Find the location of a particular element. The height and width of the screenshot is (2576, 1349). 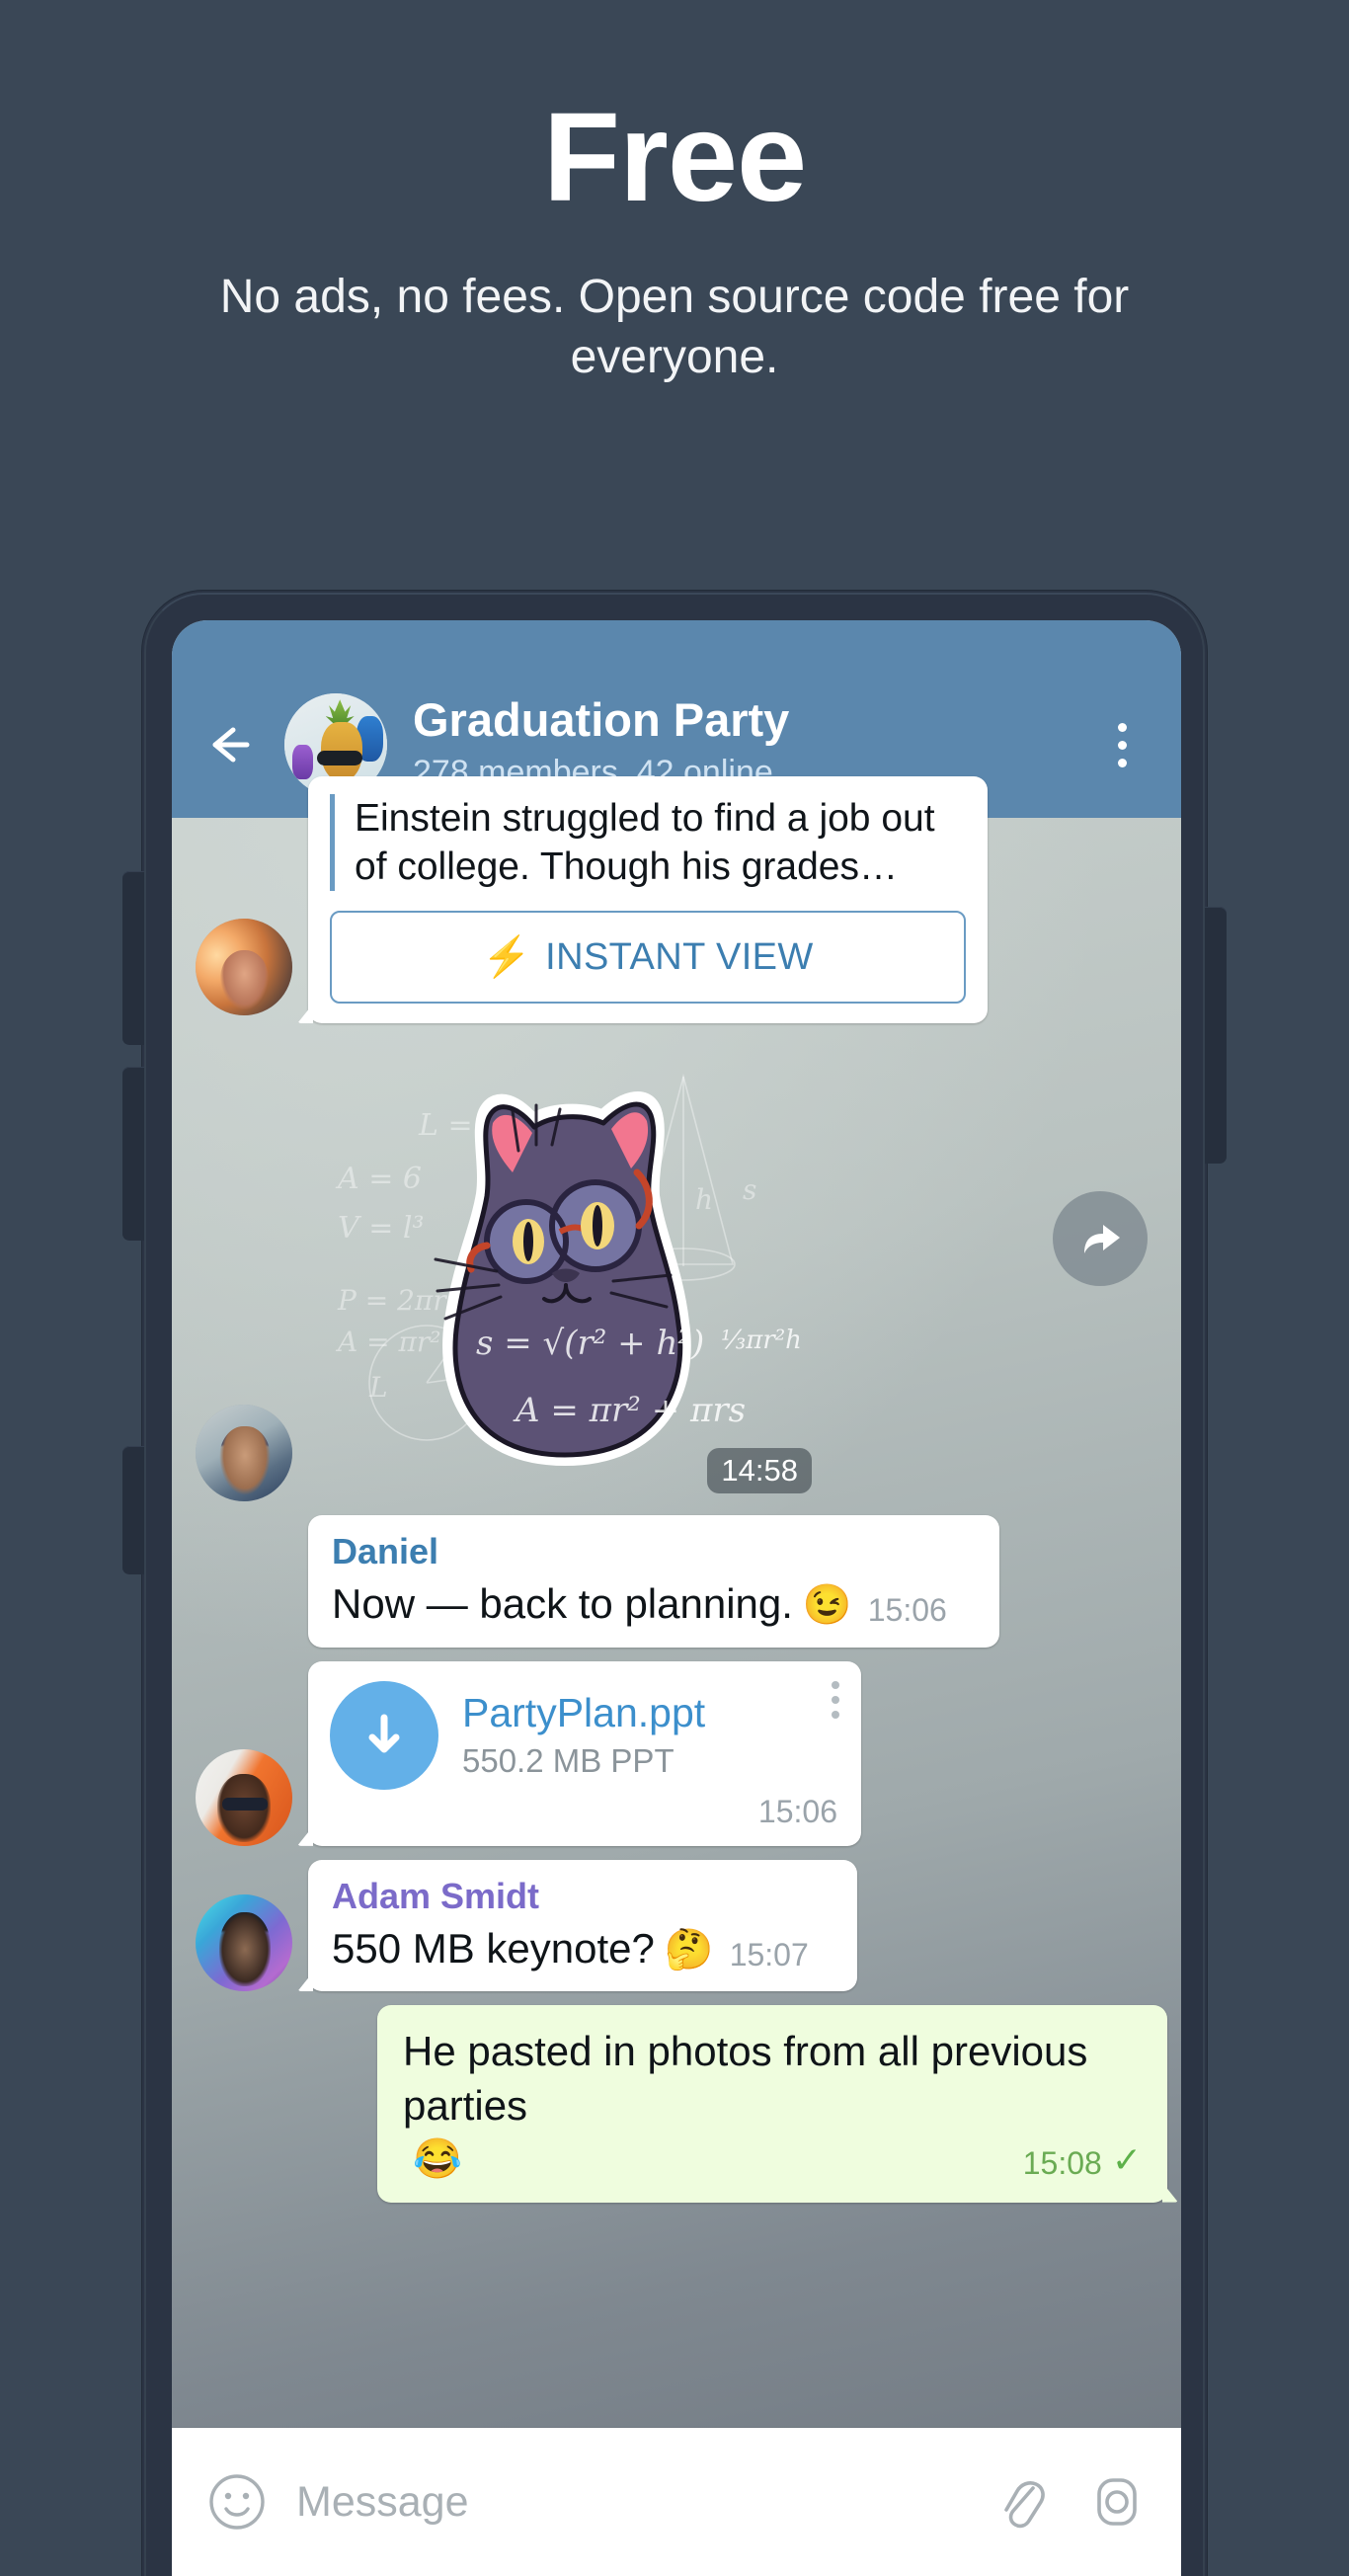

message-text-adam: Adam Smidt 550 MB keynote? 🤔 15:07 is located at coordinates (677, 1925).